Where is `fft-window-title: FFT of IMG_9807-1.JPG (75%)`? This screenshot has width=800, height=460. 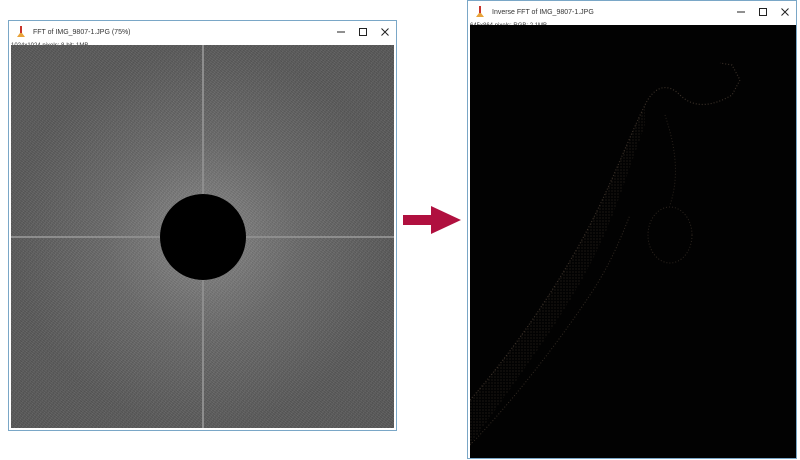 fft-window-title: FFT of IMG_9807-1.JPG (75%) is located at coordinates (82, 32).